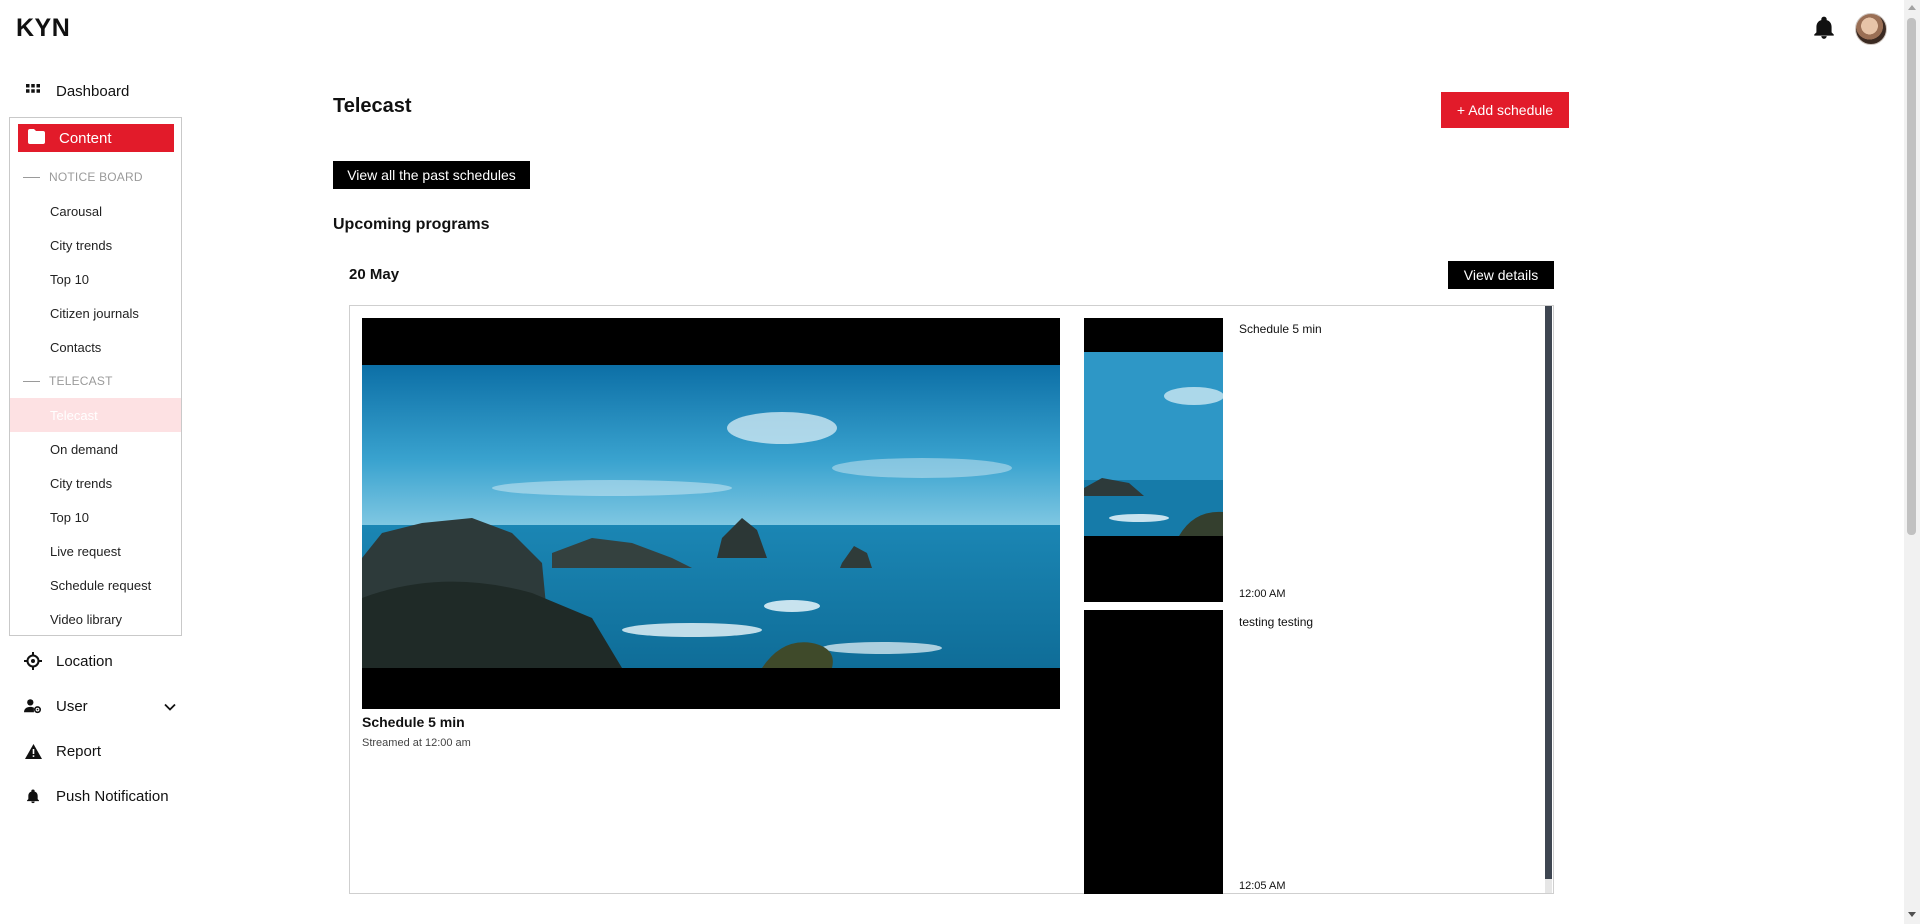 The width and height of the screenshot is (1920, 924). I want to click on page-scrollbar-thumb, so click(1911, 276).